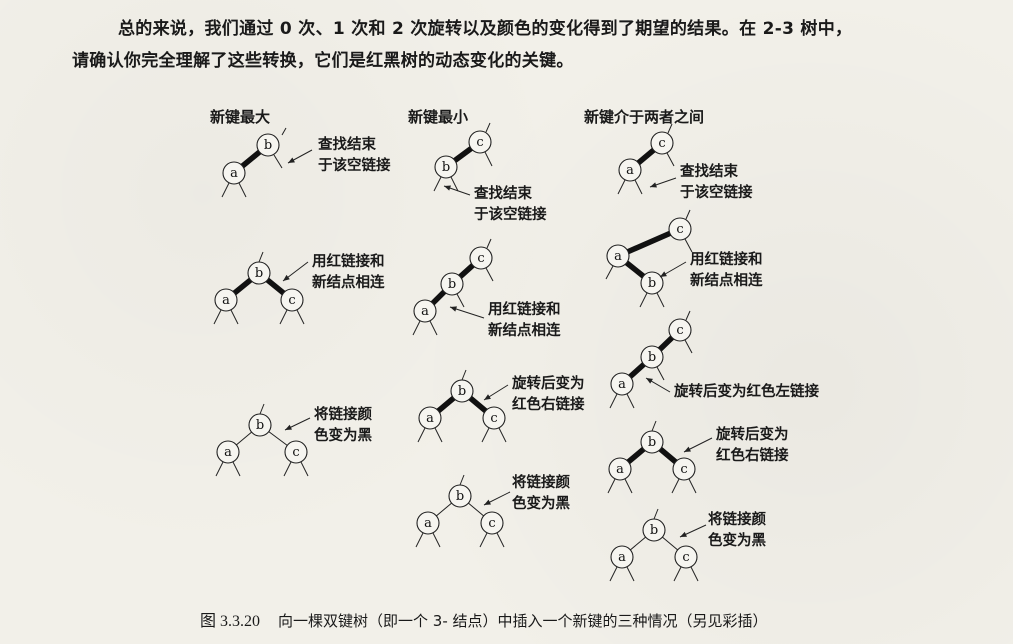 This screenshot has width=1013, height=644. I want to click on annotation-flip-between: 将链接颜 色变为黑, so click(737, 530).